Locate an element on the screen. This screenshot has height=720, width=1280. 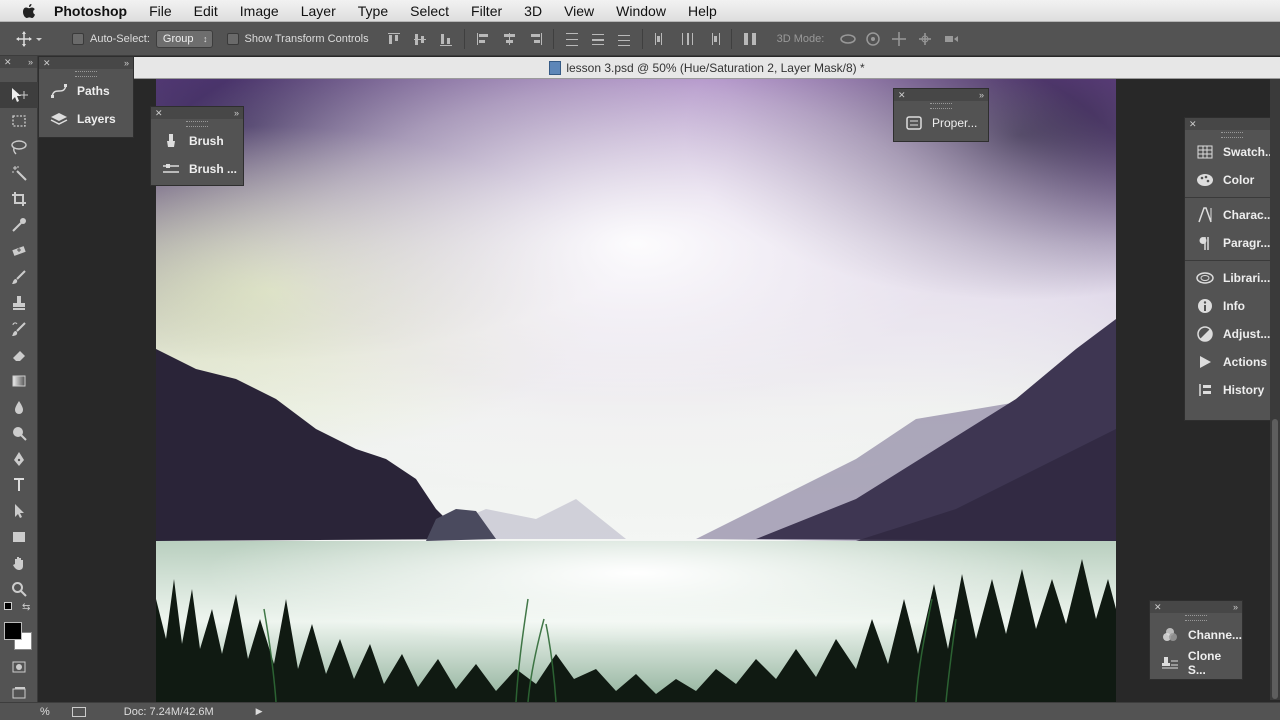
auto-select-label: Auto-Select: is located at coordinates (120, 38).